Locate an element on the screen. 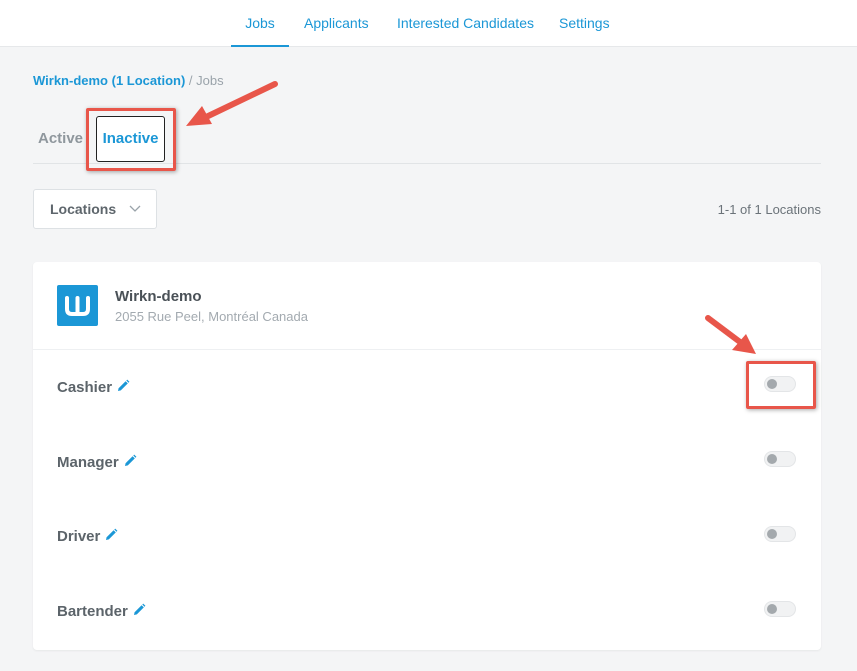 The width and height of the screenshot is (857, 671). wirkn-logo is located at coordinates (77, 305).